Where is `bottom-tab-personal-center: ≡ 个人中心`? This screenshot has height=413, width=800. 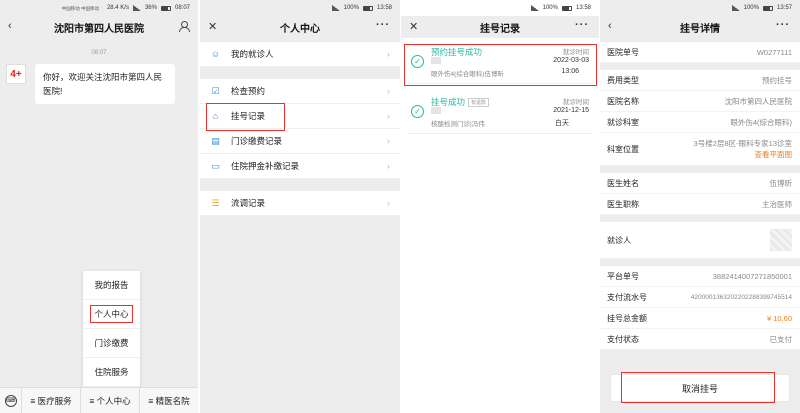
bottom-tab-personal-center: ≡ 个人中心 is located at coordinates (110, 400).